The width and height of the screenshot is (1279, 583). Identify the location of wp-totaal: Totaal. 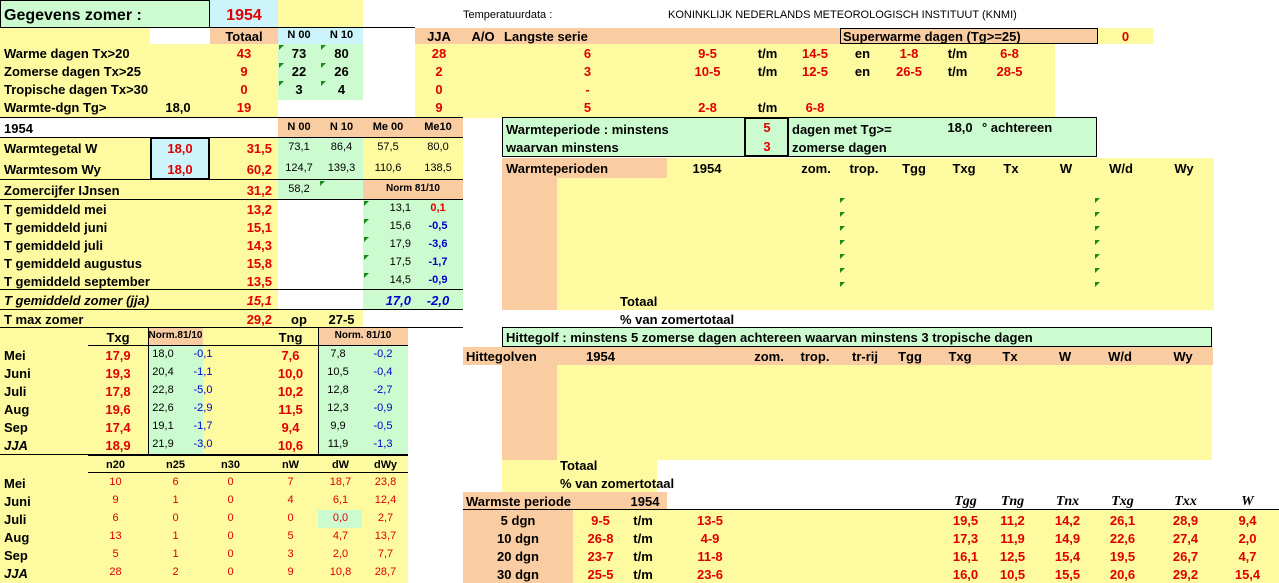
(720, 301).